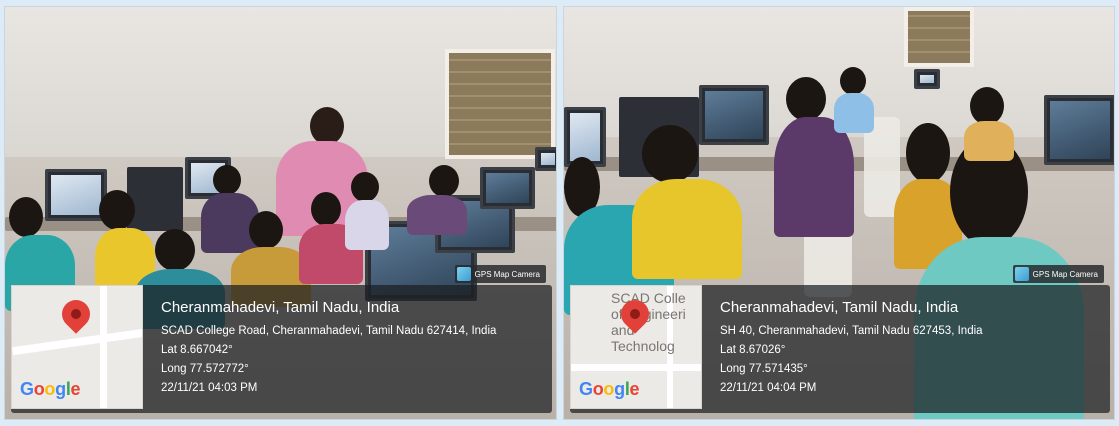  What do you see at coordinates (77, 347) in the screenshot?
I see `location-map: Google` at bounding box center [77, 347].